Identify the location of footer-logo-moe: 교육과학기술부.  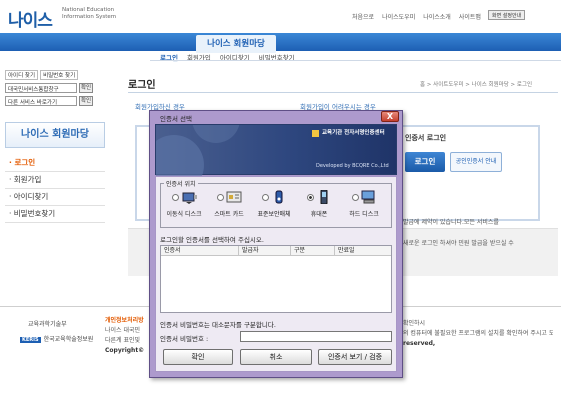
(47, 324).